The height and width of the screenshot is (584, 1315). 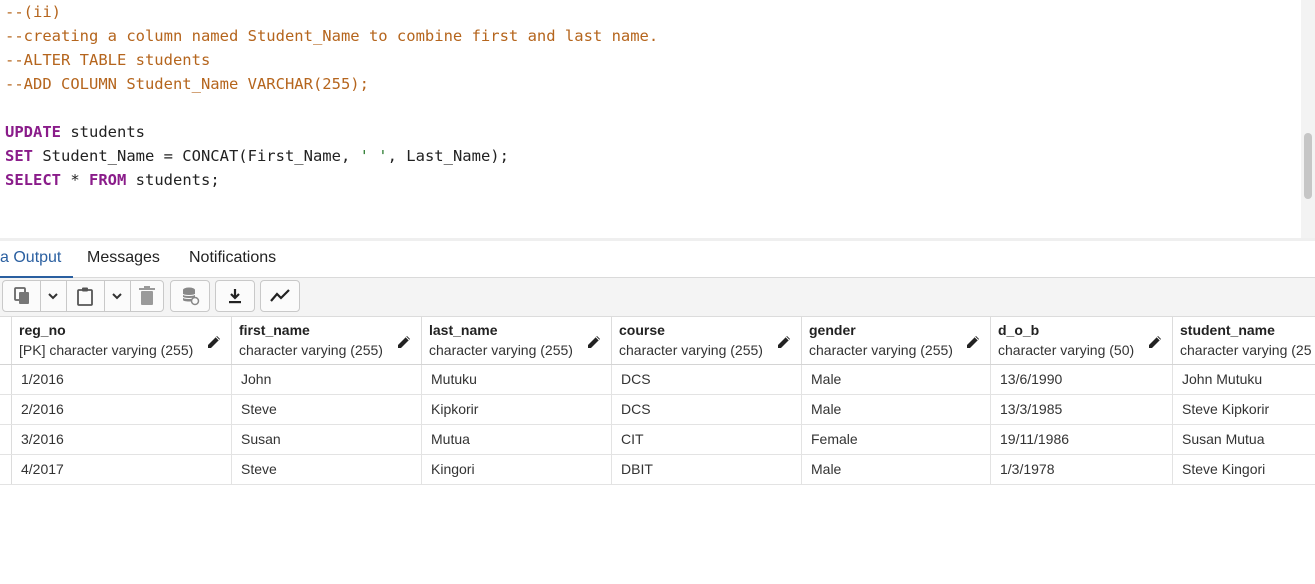 I want to click on column-name: first_name, so click(x=274, y=330).